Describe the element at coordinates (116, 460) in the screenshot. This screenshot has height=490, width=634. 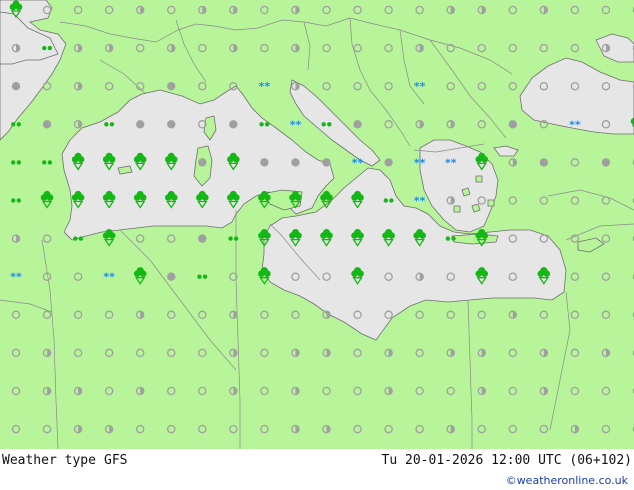
I see `model-name: GFS` at that location.